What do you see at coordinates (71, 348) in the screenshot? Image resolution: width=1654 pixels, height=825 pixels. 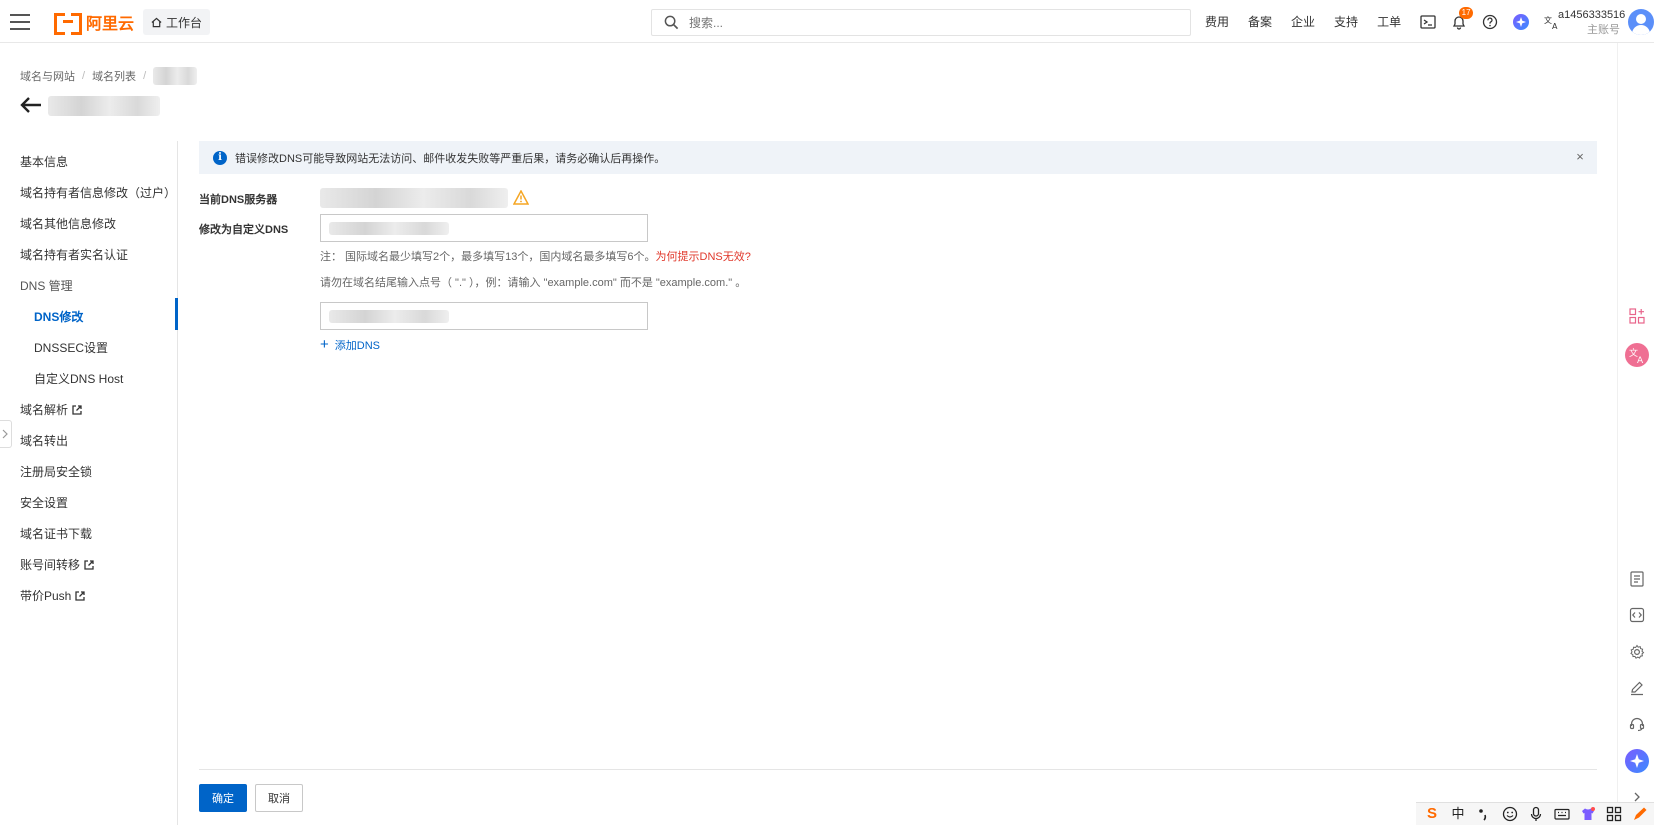 I see `sidebar-item-dnssec: DNSSEC设置` at bounding box center [71, 348].